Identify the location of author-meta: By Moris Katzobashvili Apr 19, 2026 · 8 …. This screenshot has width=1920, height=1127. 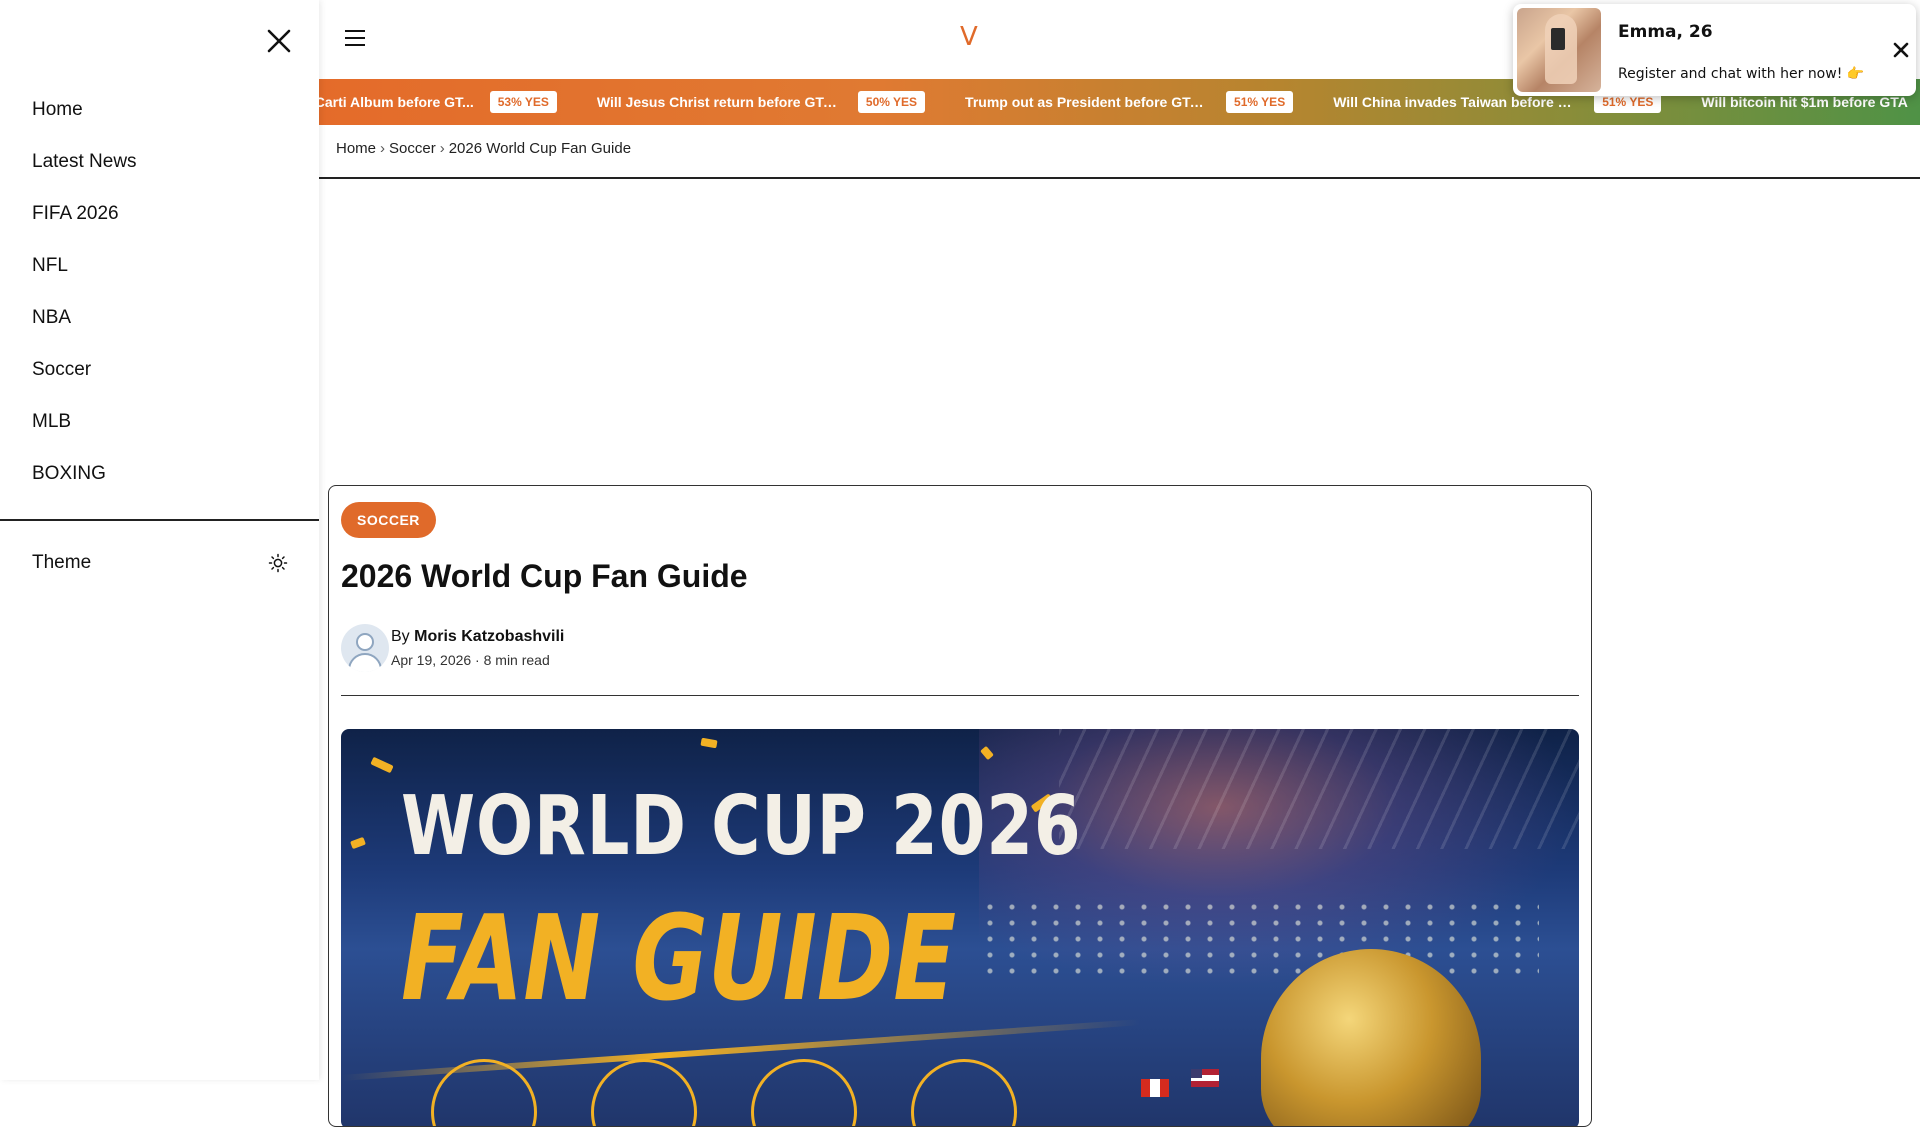
(477, 648).